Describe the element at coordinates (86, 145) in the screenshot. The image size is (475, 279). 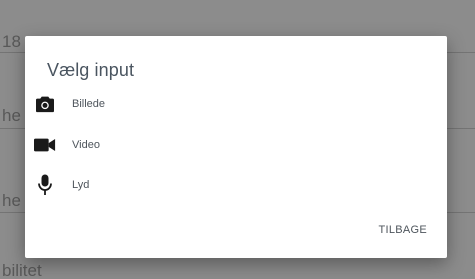
I see `option-video-label: Video` at that location.